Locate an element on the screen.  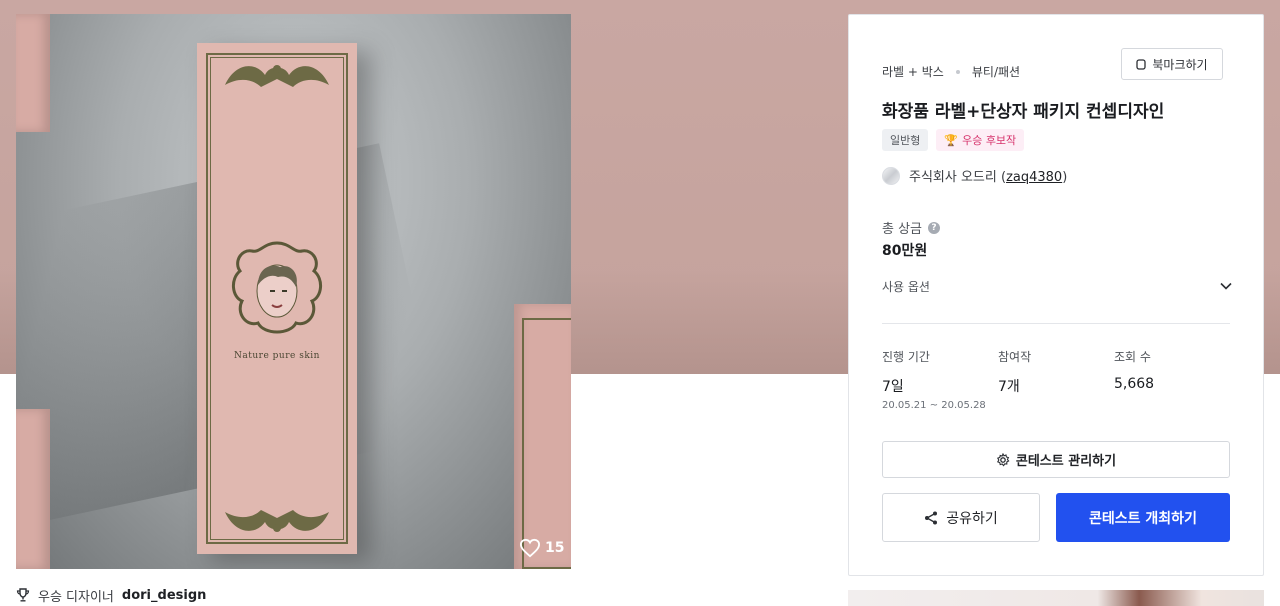
share-icon is located at coordinates (931, 517).